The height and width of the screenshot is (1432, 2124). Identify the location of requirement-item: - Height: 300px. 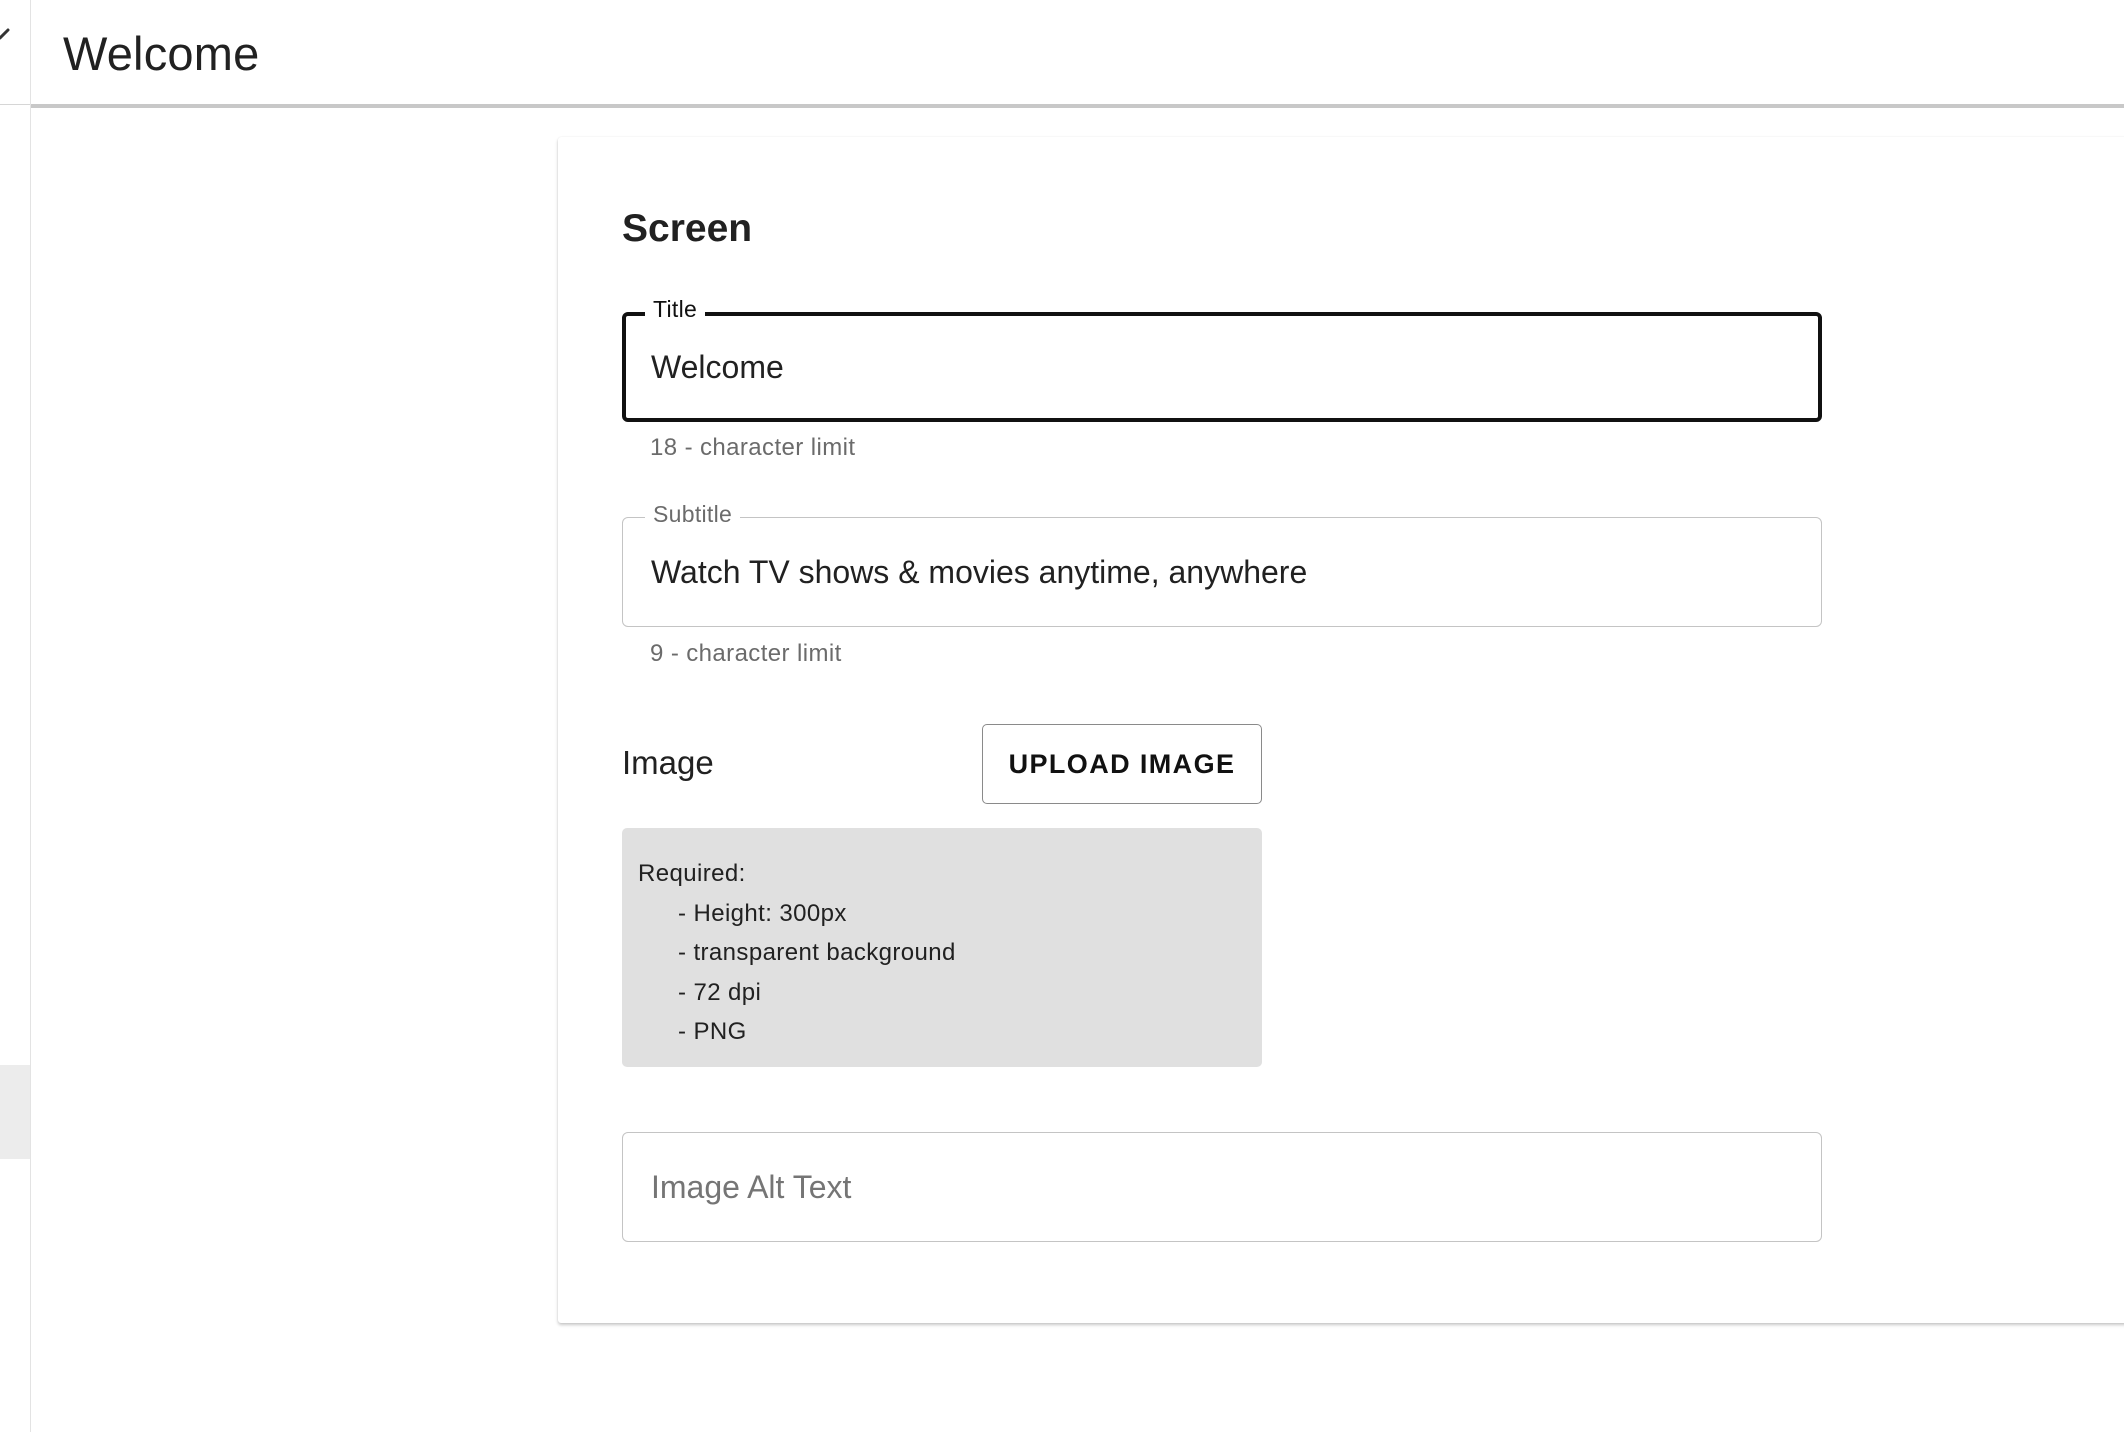
(762, 913).